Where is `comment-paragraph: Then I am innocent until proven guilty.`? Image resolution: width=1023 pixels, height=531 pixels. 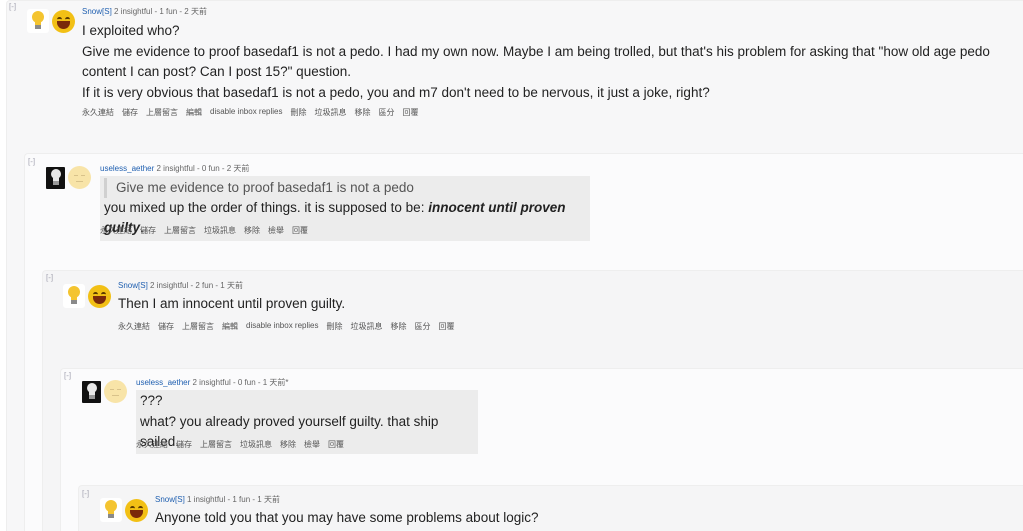 comment-paragraph: Then I am innocent until proven guilty. is located at coordinates (232, 303).